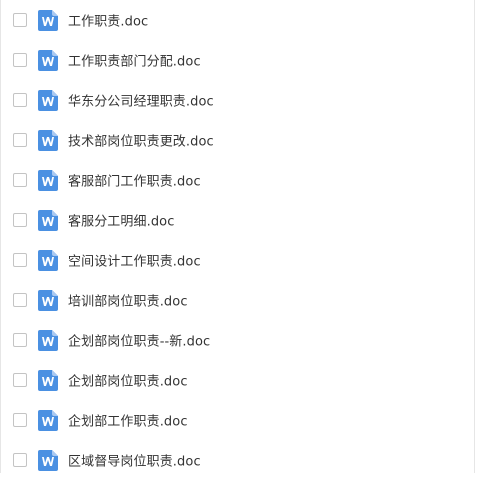  What do you see at coordinates (237, 340) in the screenshot?
I see `file-row: 企划部岗位职责--新.doc` at bounding box center [237, 340].